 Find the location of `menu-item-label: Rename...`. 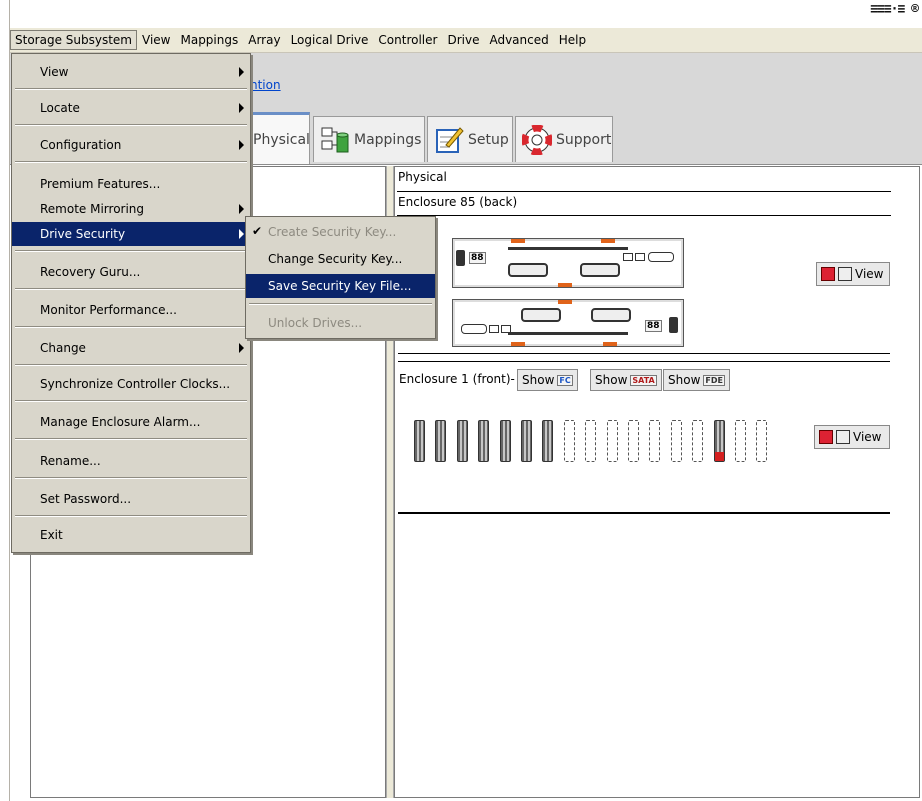

menu-item-label: Rename... is located at coordinates (70, 461).